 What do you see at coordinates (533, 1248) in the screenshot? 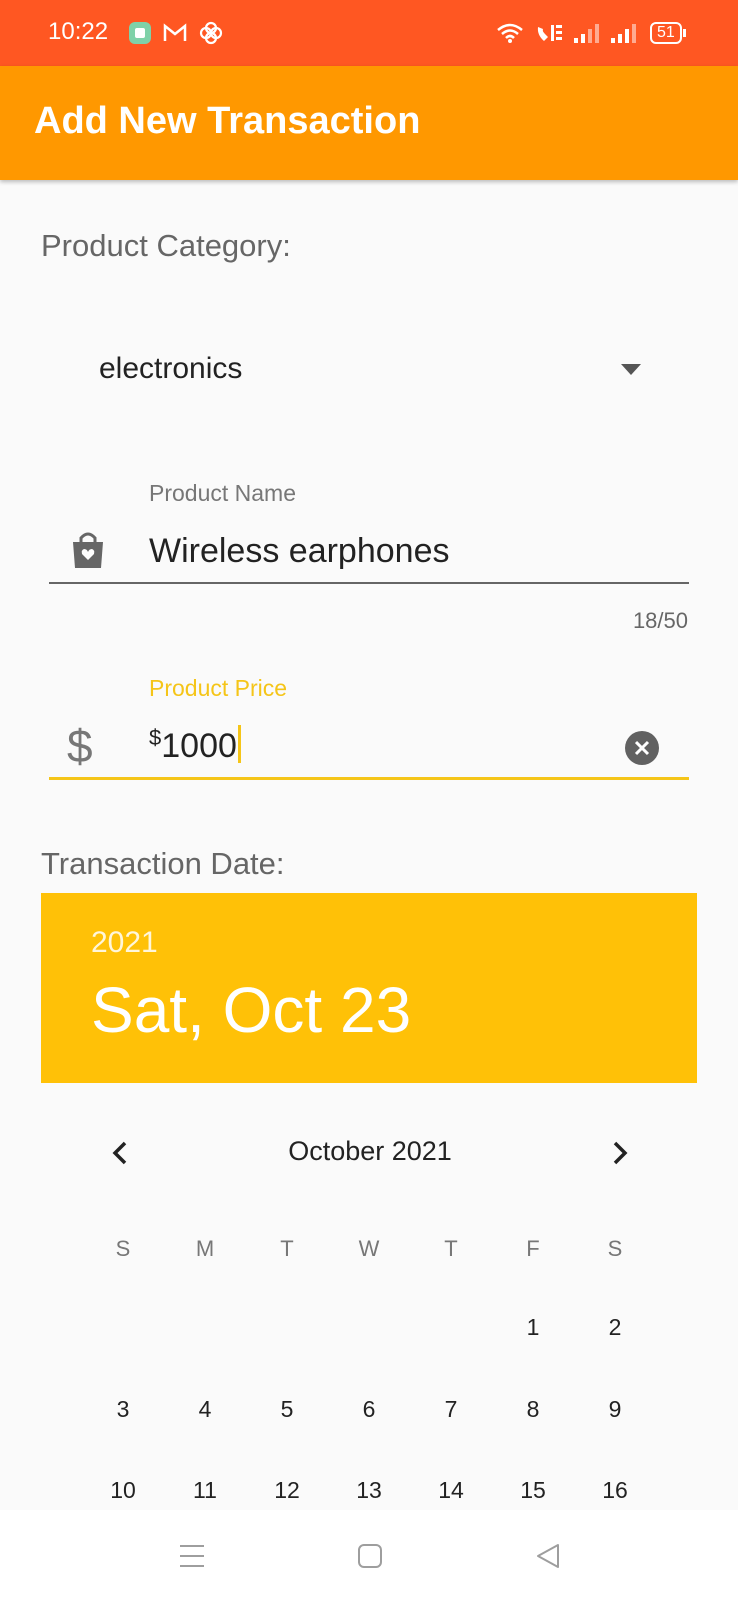
I see `weekday-label: F` at bounding box center [533, 1248].